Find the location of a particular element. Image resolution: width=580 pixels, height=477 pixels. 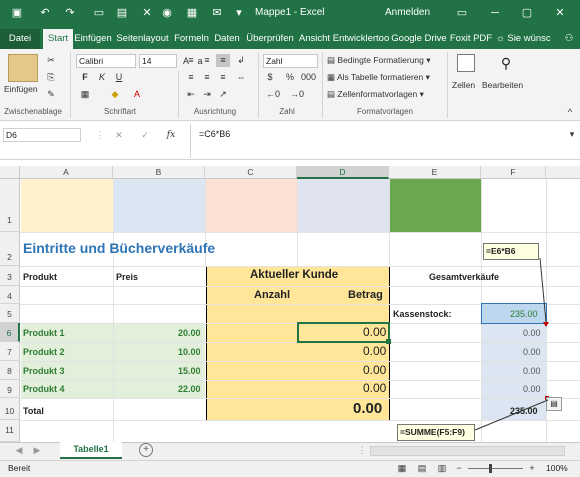

status-ready: Bereit is located at coordinates (19, 468).